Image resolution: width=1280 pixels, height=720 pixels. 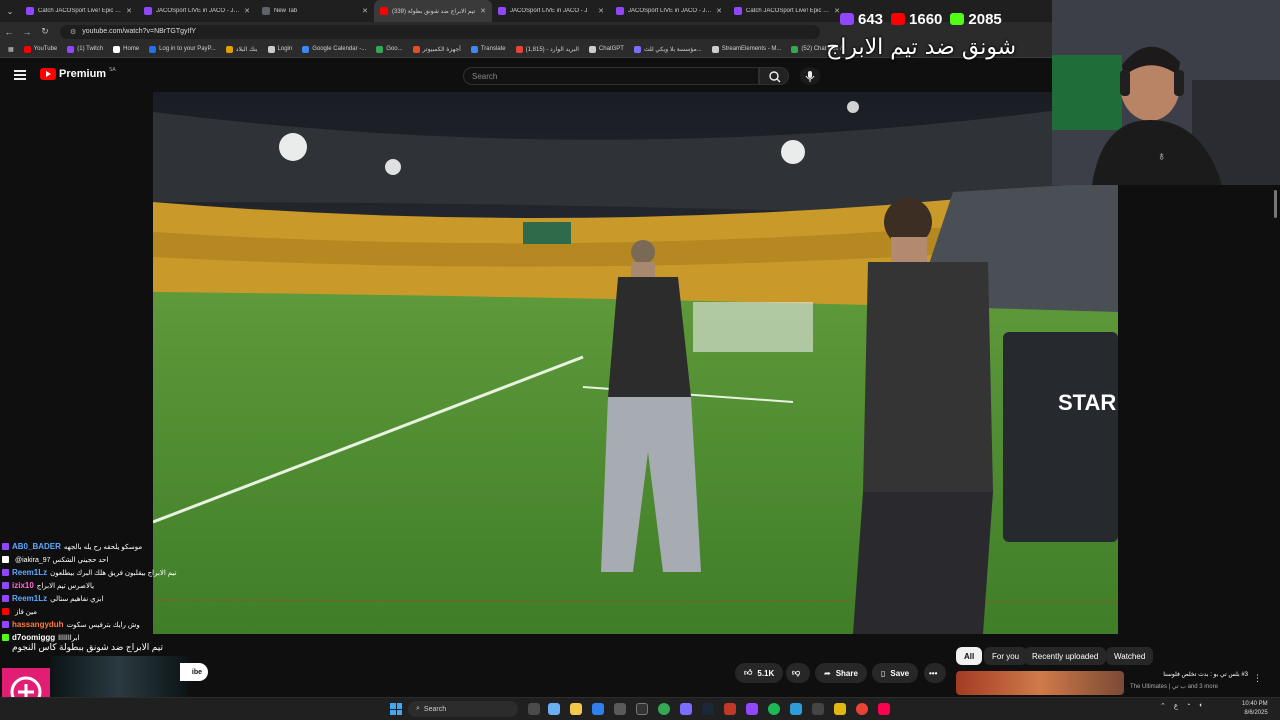 What do you see at coordinates (396, 709) in the screenshot?
I see `start-icon` at bounding box center [396, 709].